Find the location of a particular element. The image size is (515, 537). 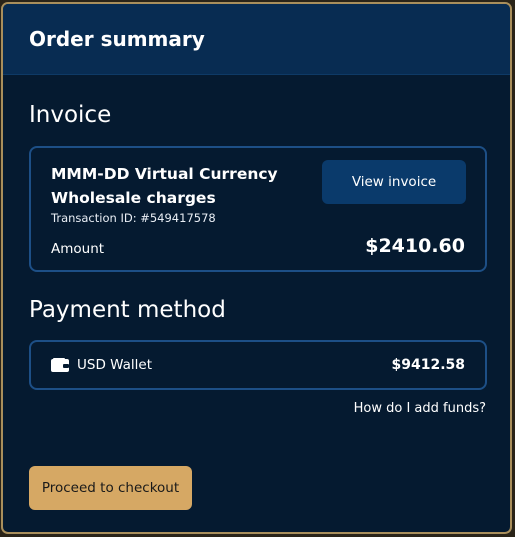

wallet-icon is located at coordinates (60, 365).